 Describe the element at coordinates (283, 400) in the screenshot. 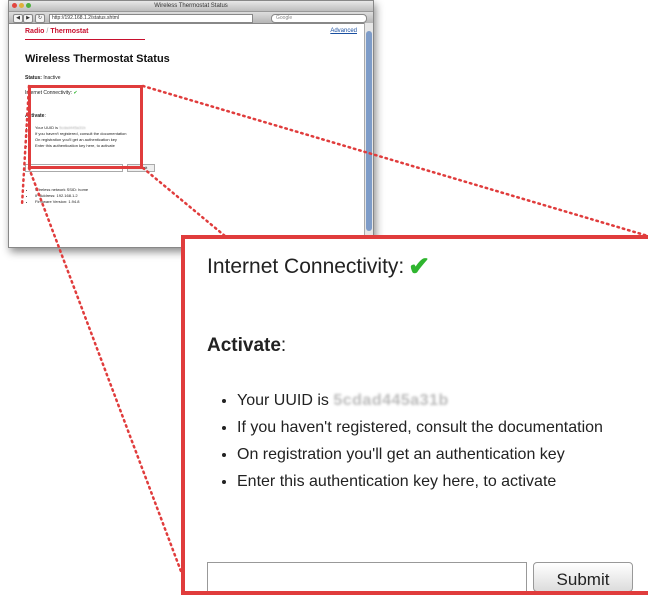

I see `uuid-prefix: Your UUID is` at that location.